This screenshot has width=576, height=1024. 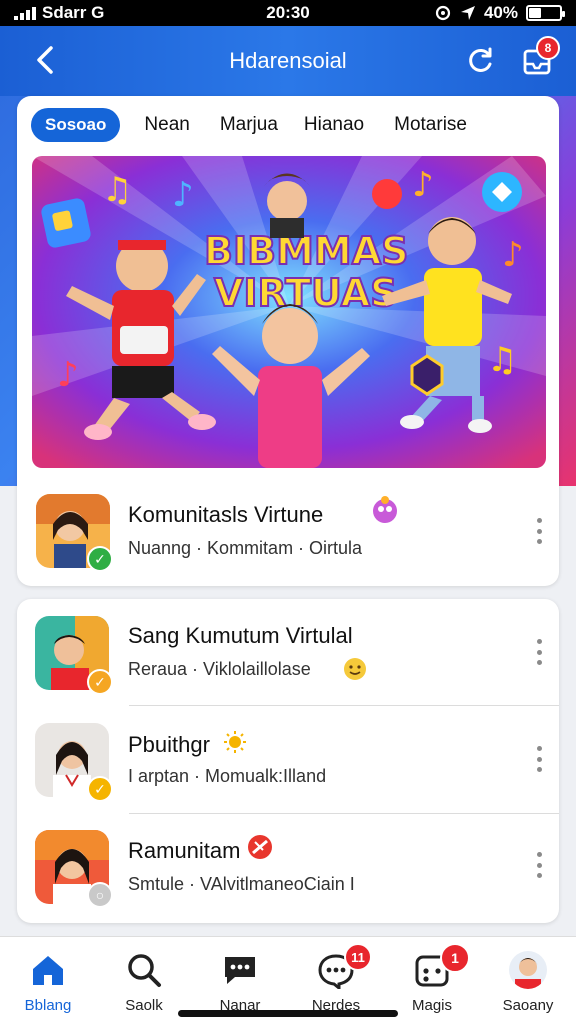 I want to click on list-item: ○ Ramunitam Smtule · VAlvitlmaneoCiain I, so click(x=288, y=864).